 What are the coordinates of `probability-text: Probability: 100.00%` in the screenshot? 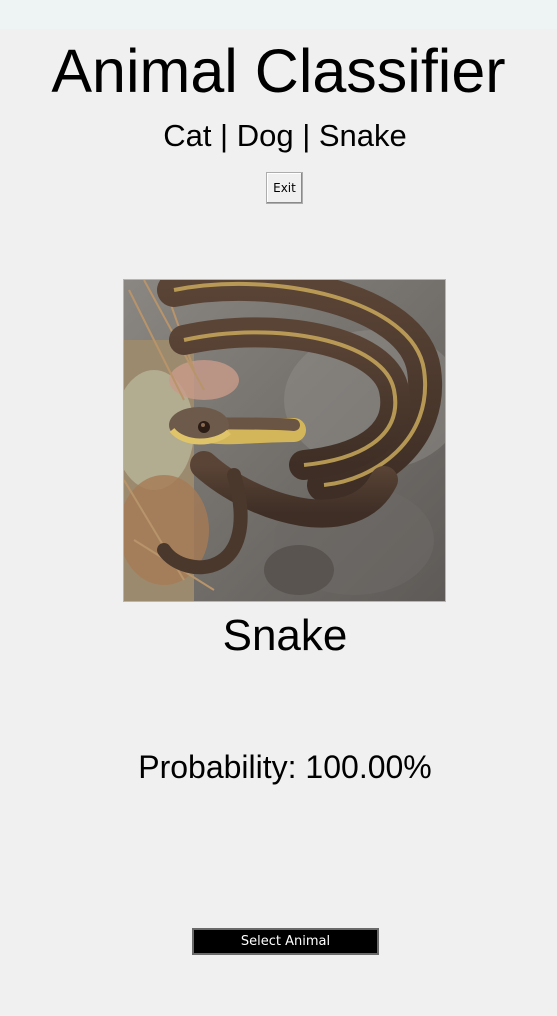 It's located at (285, 767).